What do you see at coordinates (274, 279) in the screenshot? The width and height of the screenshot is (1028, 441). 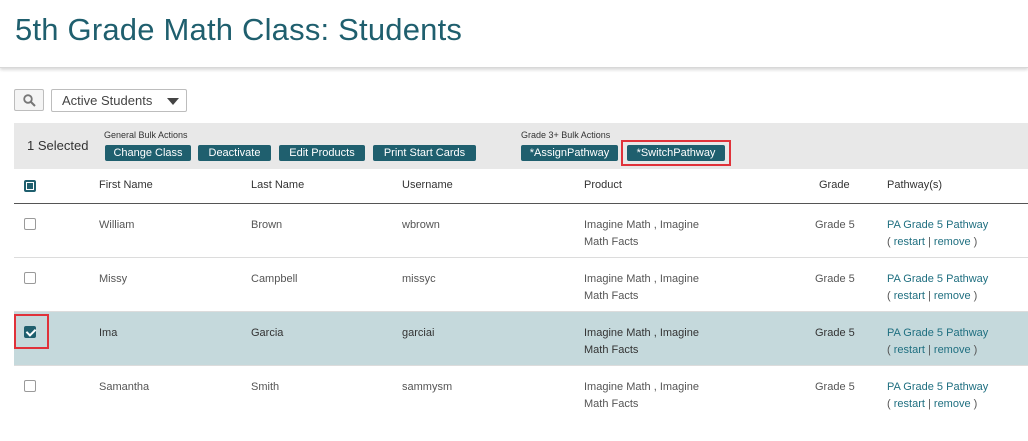 I see `cell-last-name: Campbell` at bounding box center [274, 279].